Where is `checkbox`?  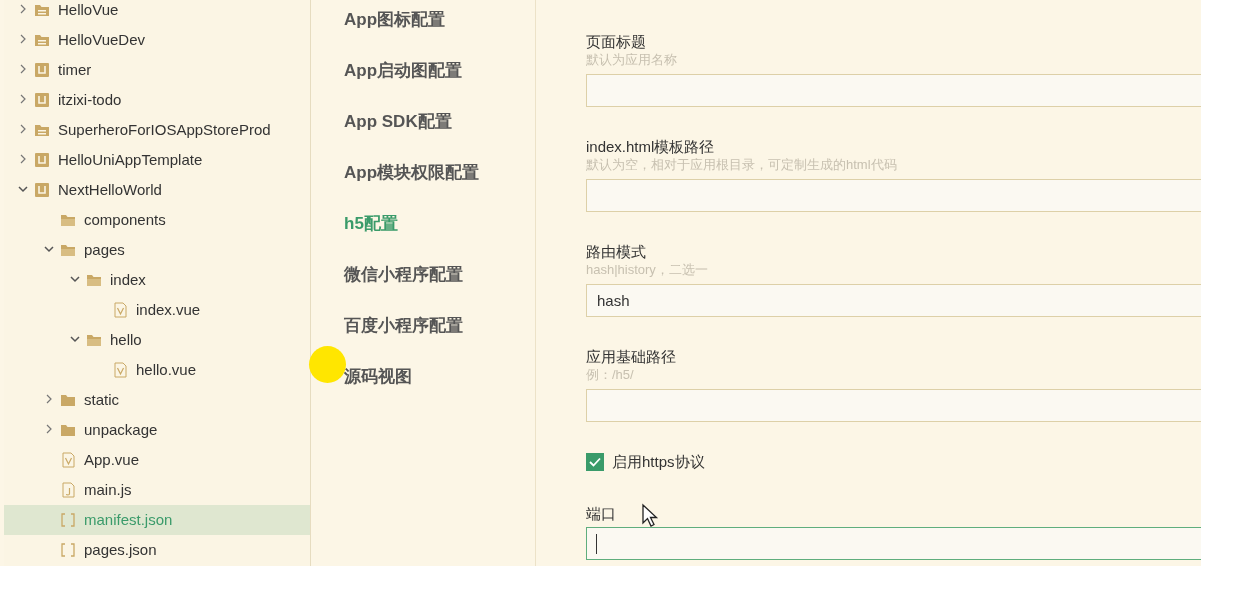
checkbox is located at coordinates (595, 462).